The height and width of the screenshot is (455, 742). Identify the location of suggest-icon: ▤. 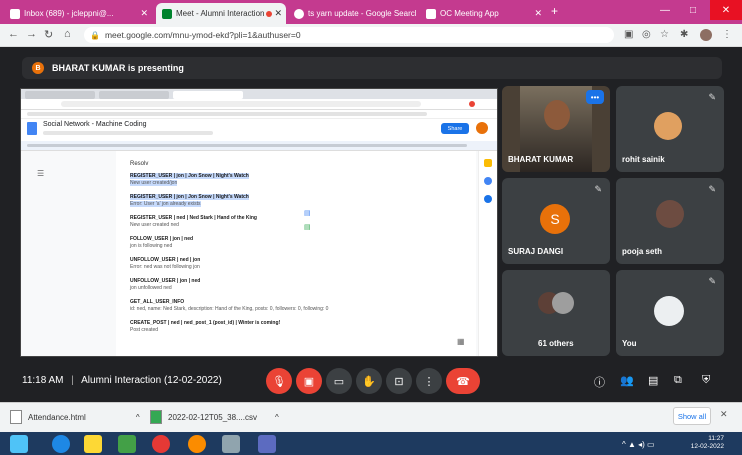
(307, 227).